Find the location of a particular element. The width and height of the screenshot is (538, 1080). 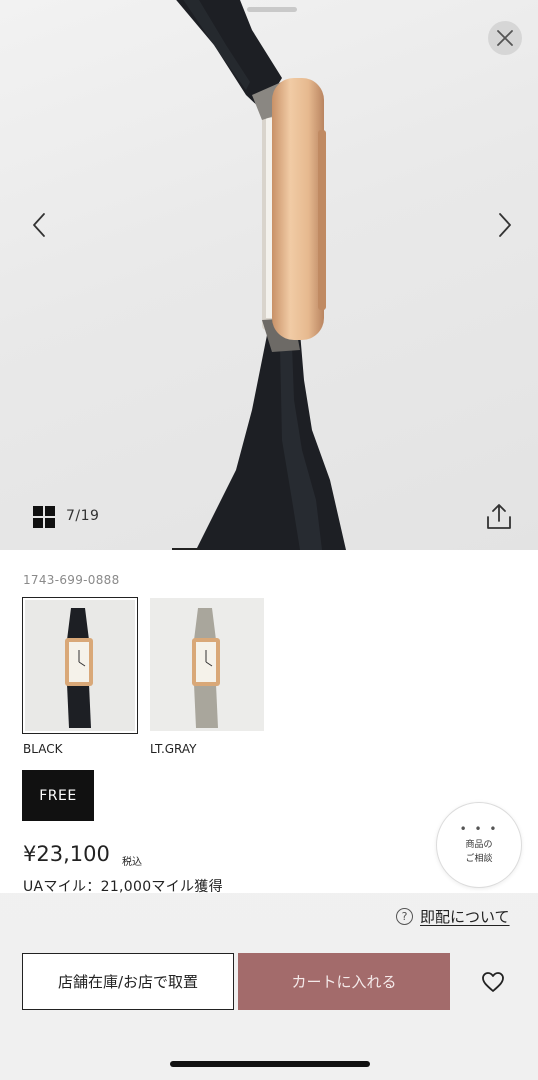

add-to-cart-button: カートに入れる is located at coordinates (344, 981).